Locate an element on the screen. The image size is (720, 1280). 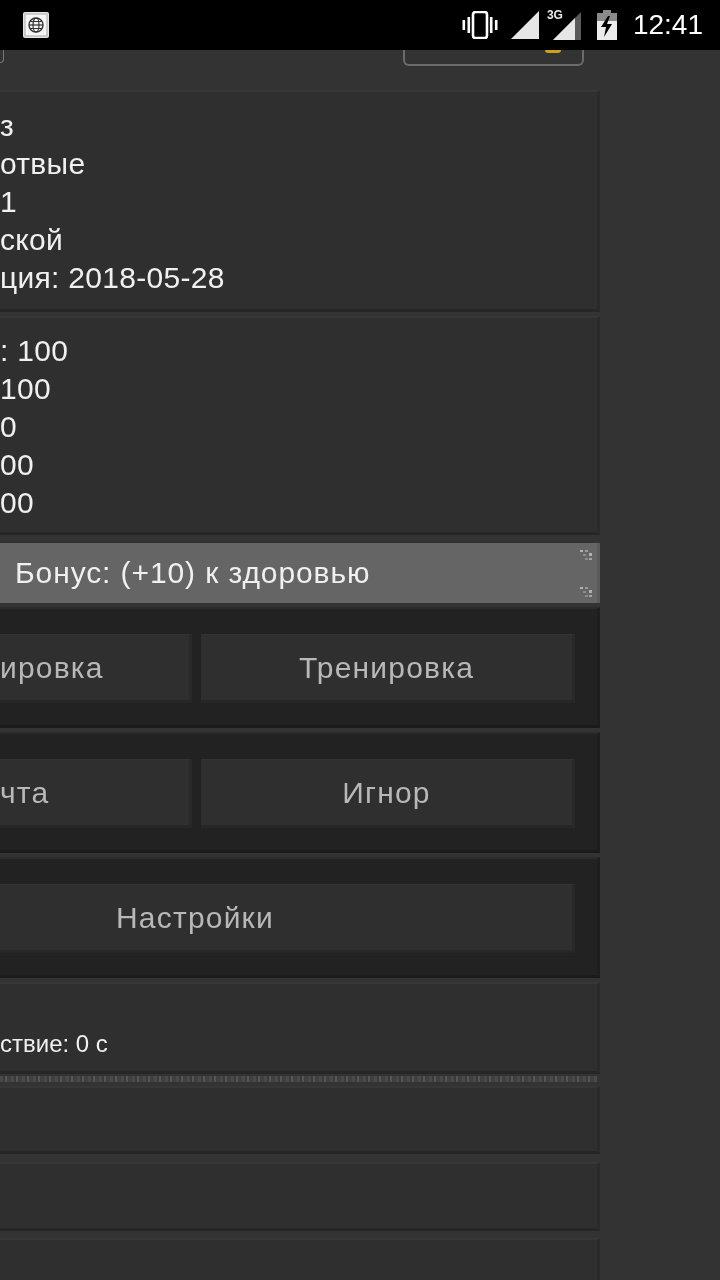
vibrate-icon is located at coordinates (479, 25).